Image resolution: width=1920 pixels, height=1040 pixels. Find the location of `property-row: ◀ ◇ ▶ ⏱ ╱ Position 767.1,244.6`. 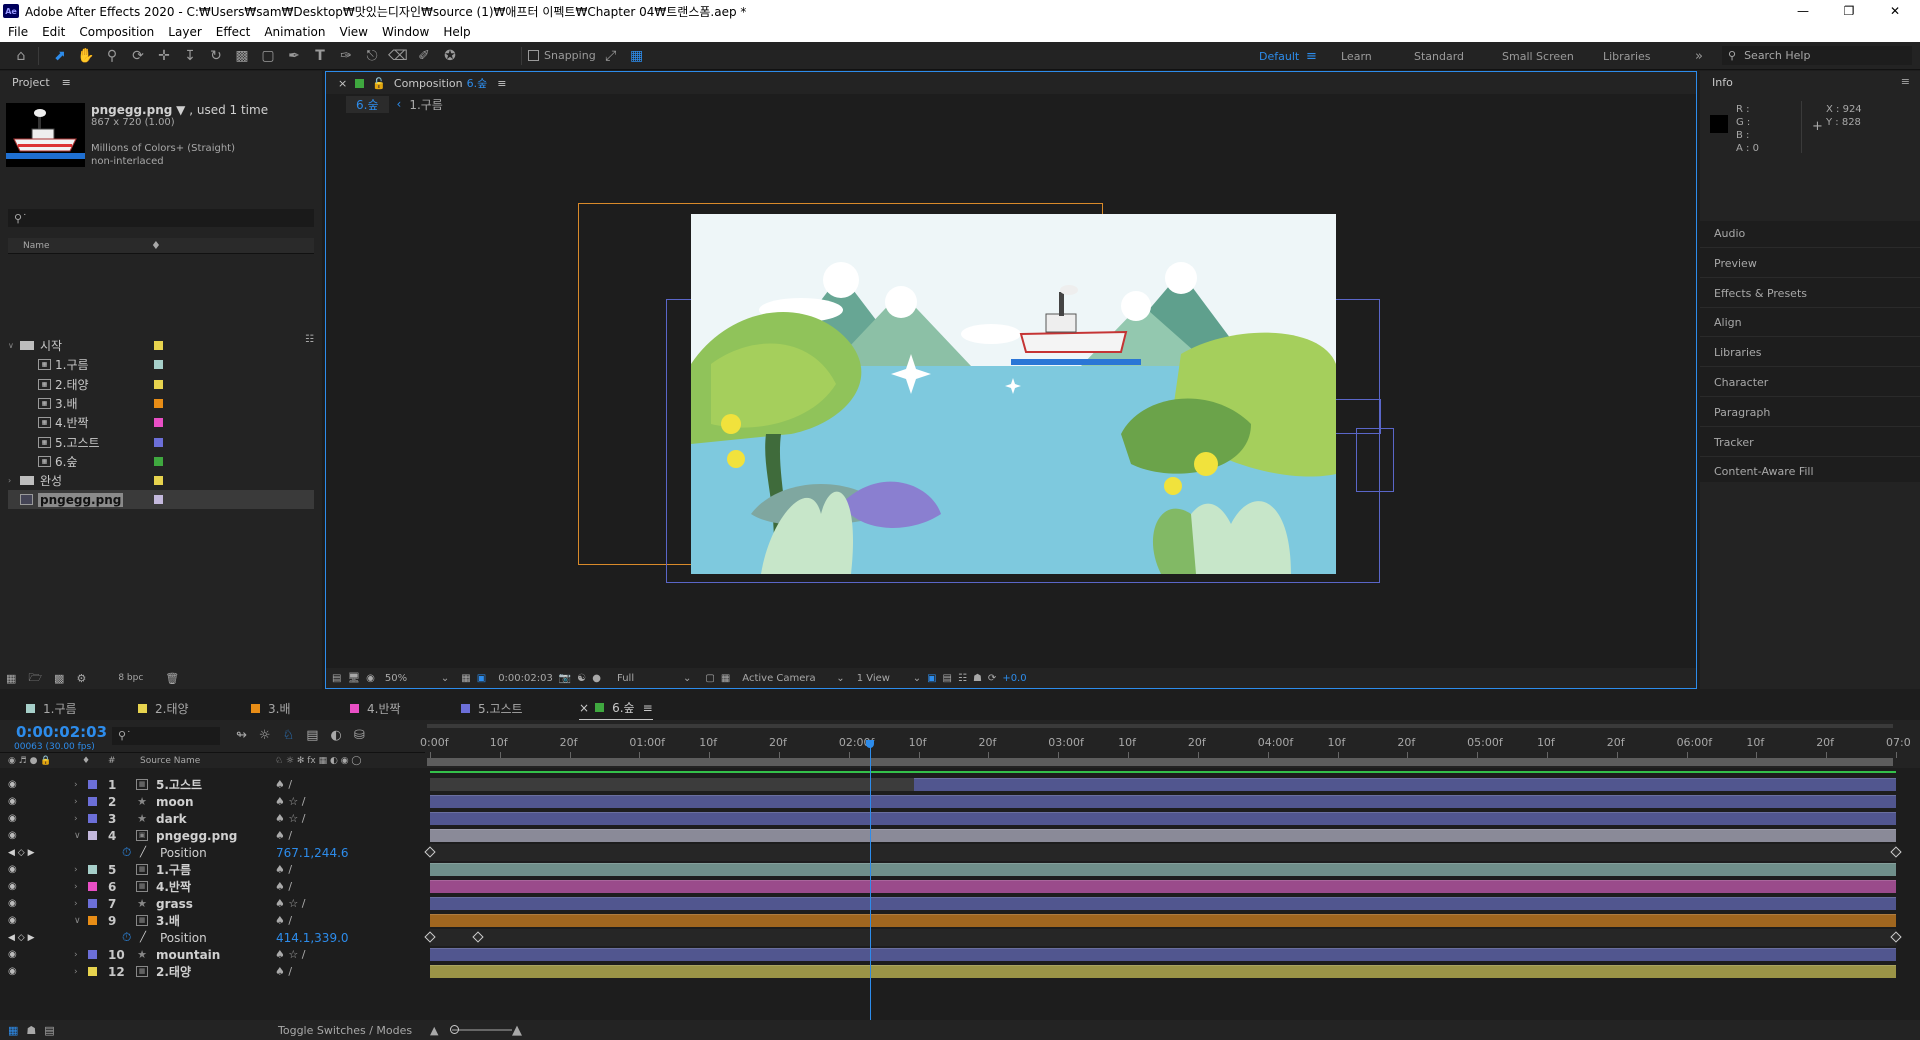

property-row: ◀ ◇ ▶ ⏱ ╱ Position 767.1,244.6 is located at coordinates (212, 852).